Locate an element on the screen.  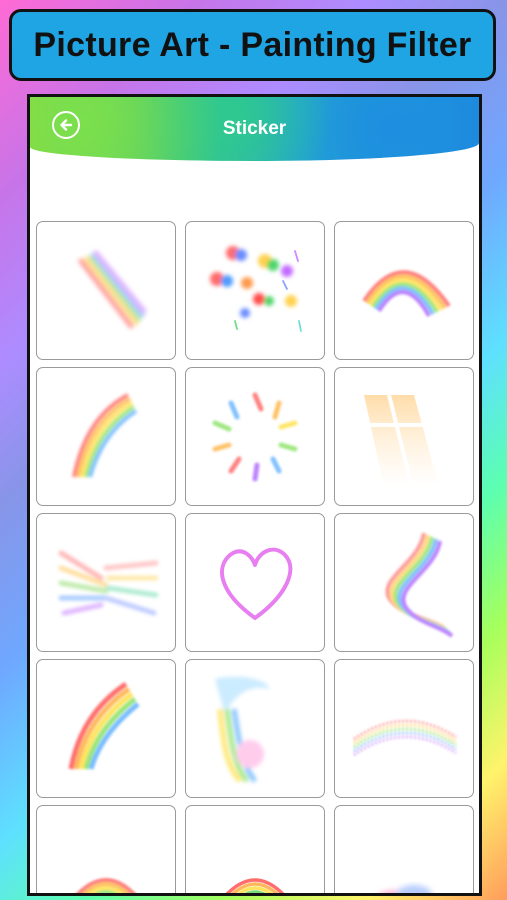
sticker-heart is located at coordinates (255, 582).